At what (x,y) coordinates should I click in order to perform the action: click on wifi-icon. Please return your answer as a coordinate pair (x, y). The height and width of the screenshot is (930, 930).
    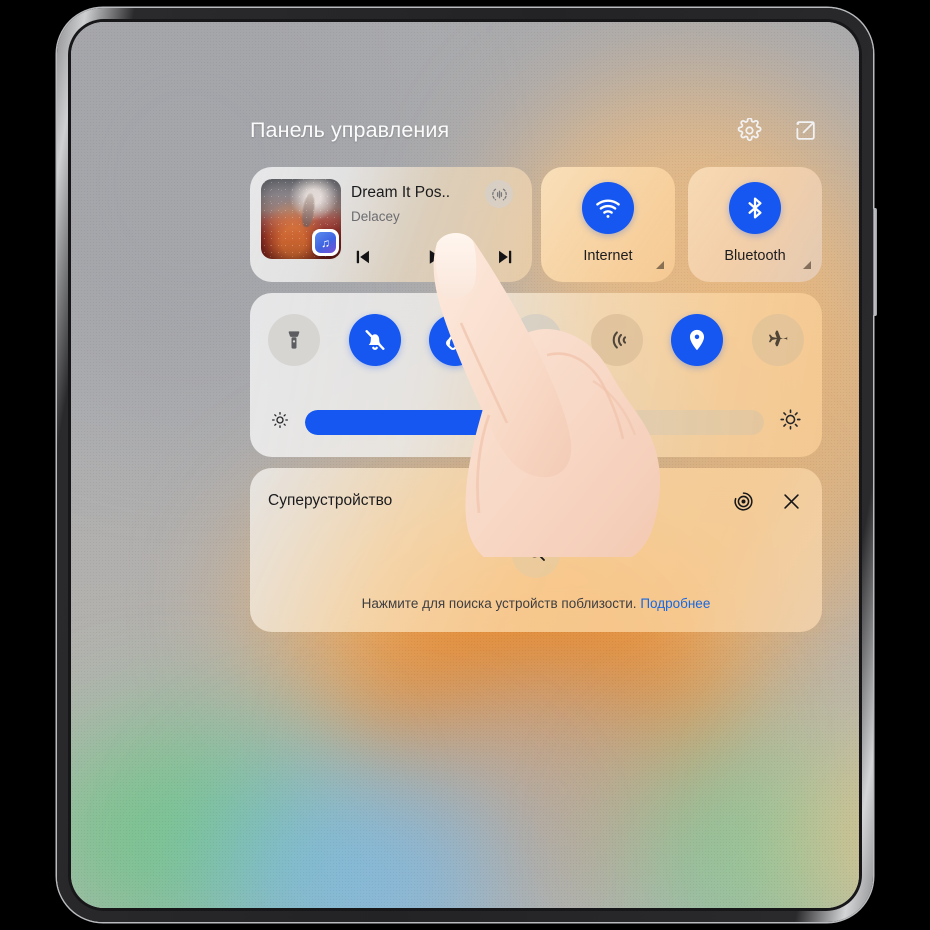
    Looking at the image, I should click on (608, 208).